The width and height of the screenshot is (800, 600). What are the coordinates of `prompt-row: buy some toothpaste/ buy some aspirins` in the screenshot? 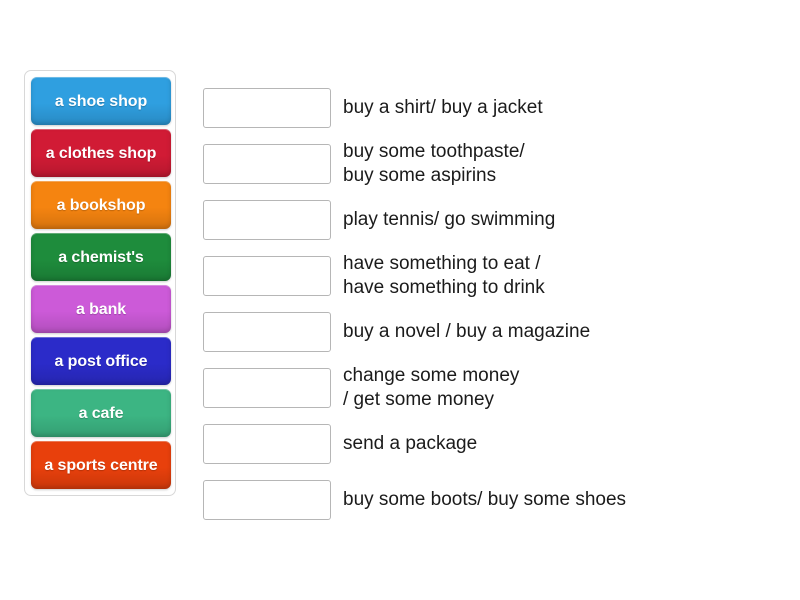 It's located at (490, 164).